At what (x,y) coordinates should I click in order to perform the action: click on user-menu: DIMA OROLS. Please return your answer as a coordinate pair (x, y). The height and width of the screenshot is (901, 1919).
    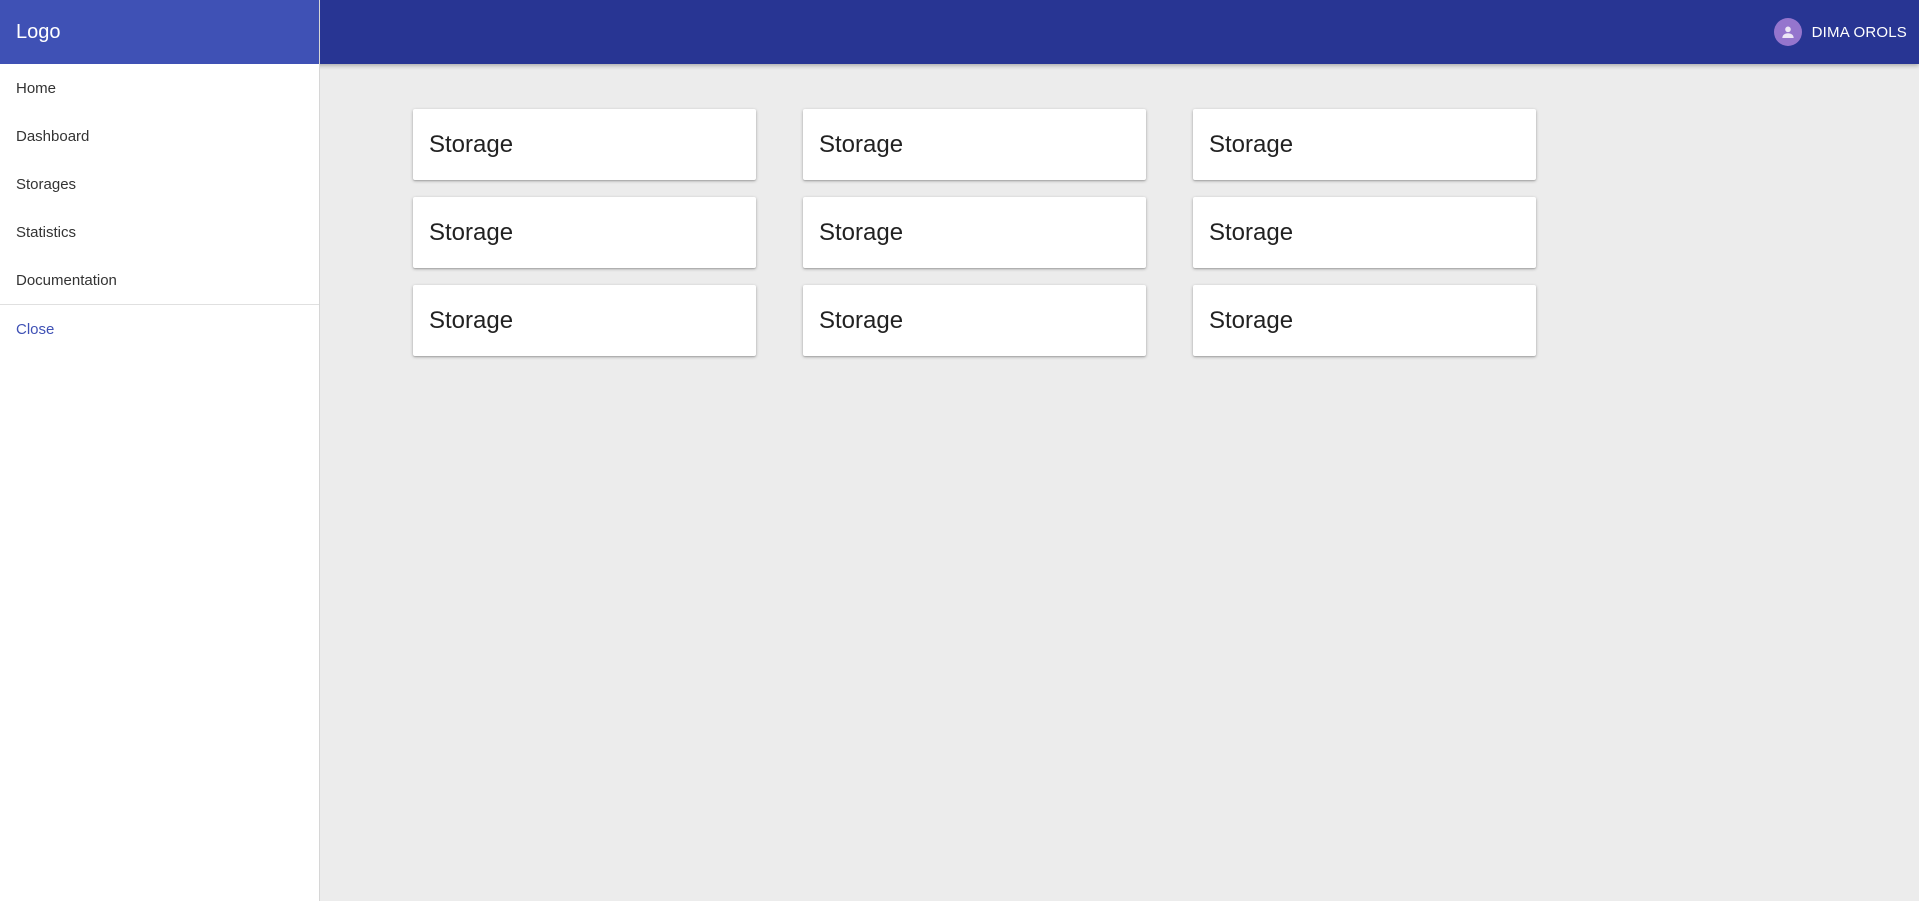
    Looking at the image, I should click on (1840, 32).